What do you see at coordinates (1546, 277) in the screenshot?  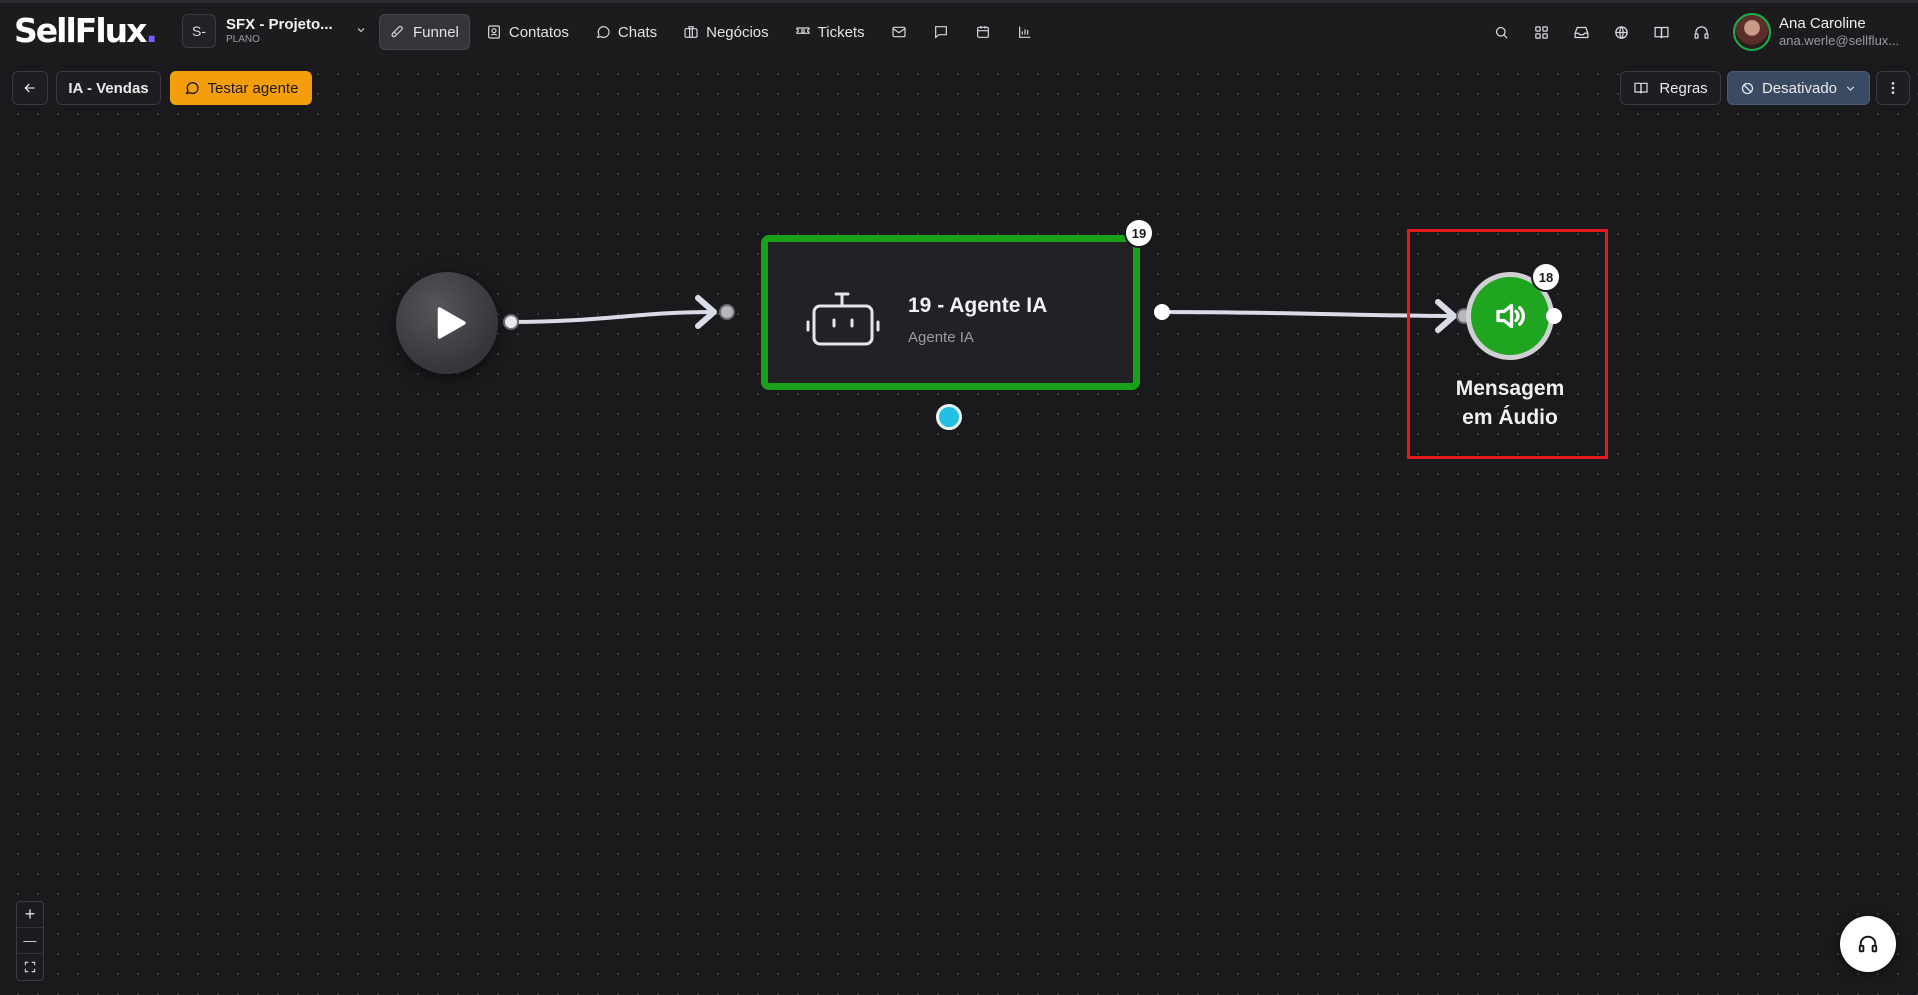 I see `audio-count-badge: 18` at bounding box center [1546, 277].